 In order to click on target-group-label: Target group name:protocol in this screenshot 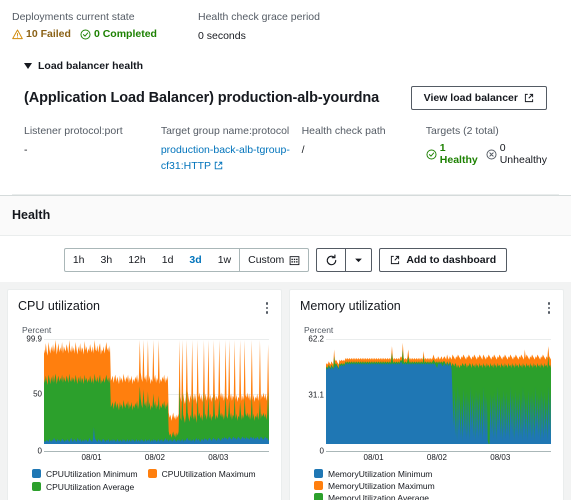, I will do `click(225, 131)`.